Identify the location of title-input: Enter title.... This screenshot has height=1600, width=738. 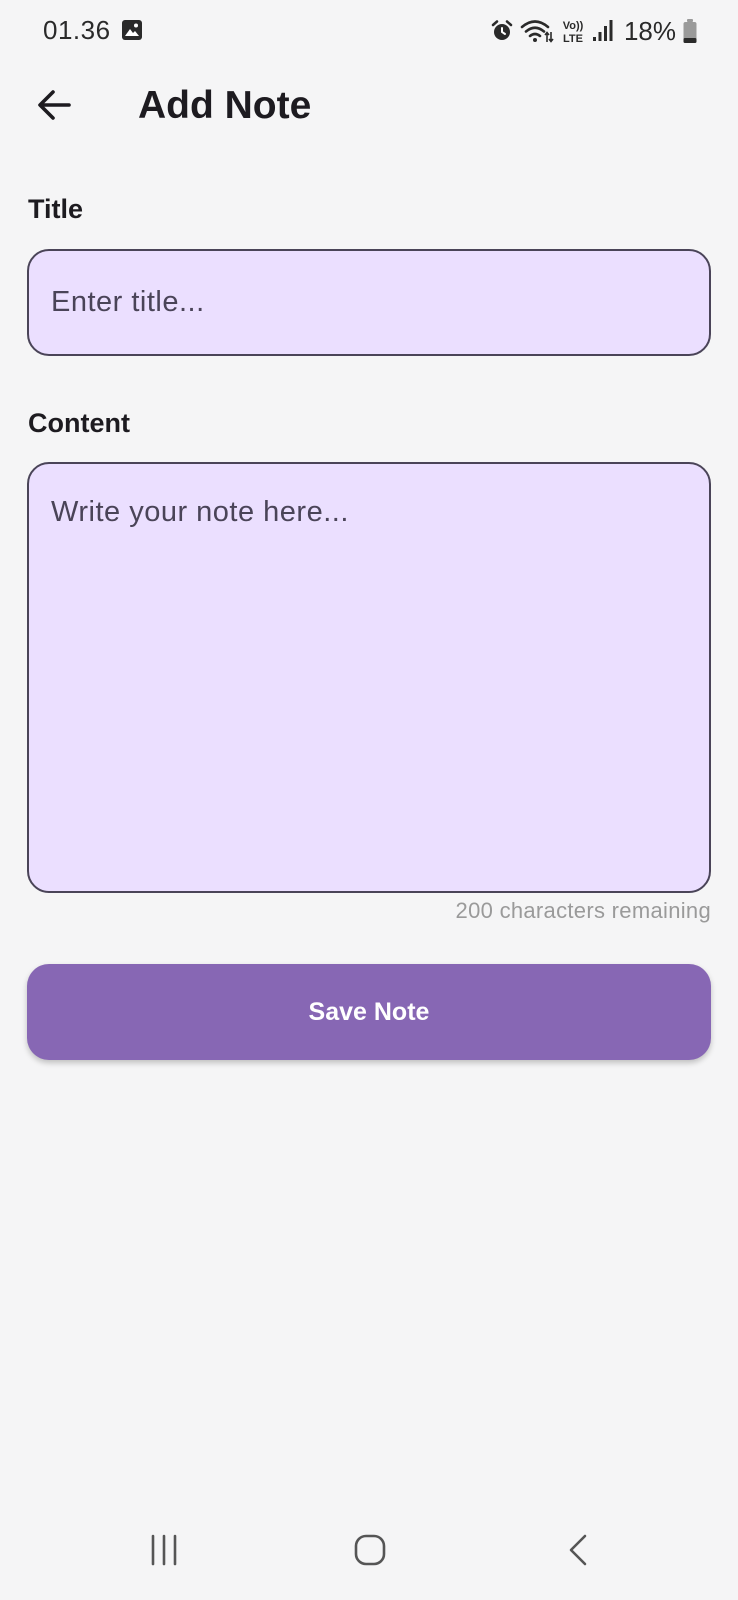
(369, 302).